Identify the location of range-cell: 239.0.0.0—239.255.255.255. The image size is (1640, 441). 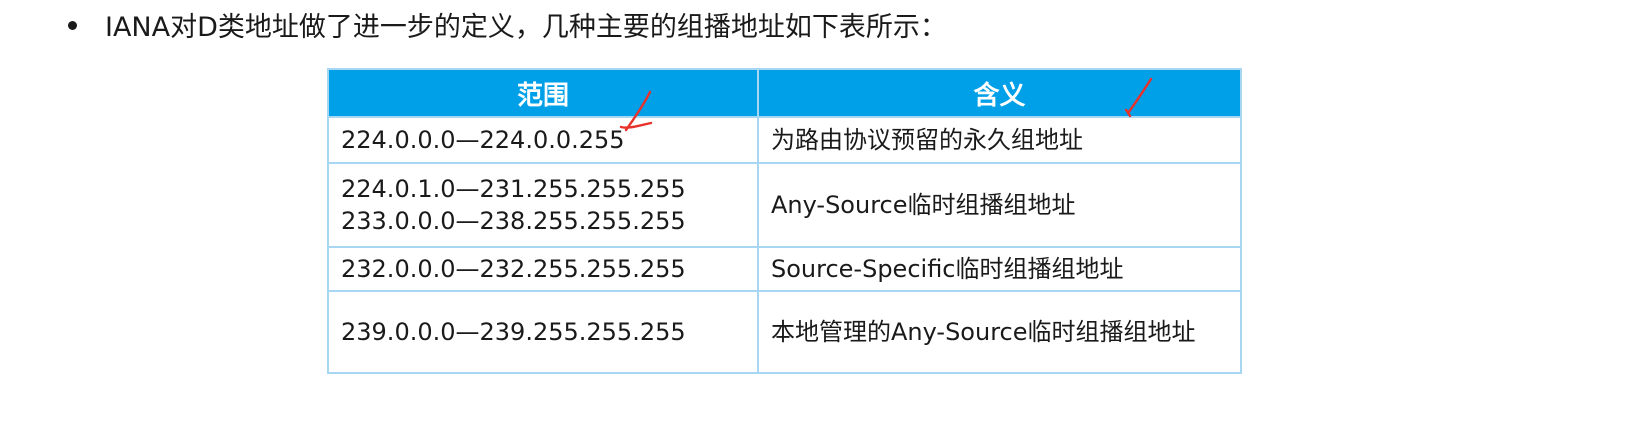
(543, 332).